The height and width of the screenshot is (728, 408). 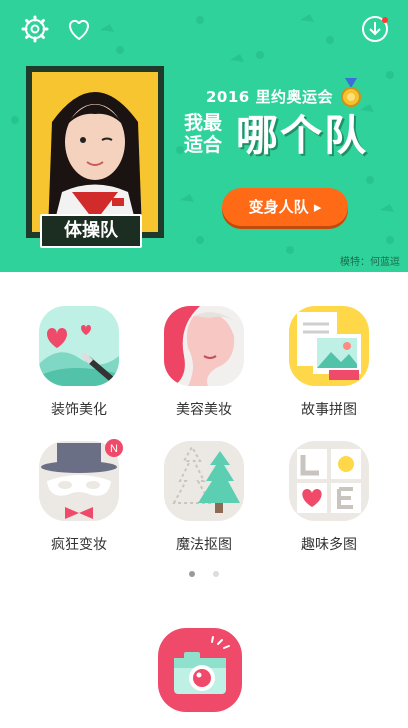 I want to click on fun-multi-image-icon, so click(x=329, y=481).